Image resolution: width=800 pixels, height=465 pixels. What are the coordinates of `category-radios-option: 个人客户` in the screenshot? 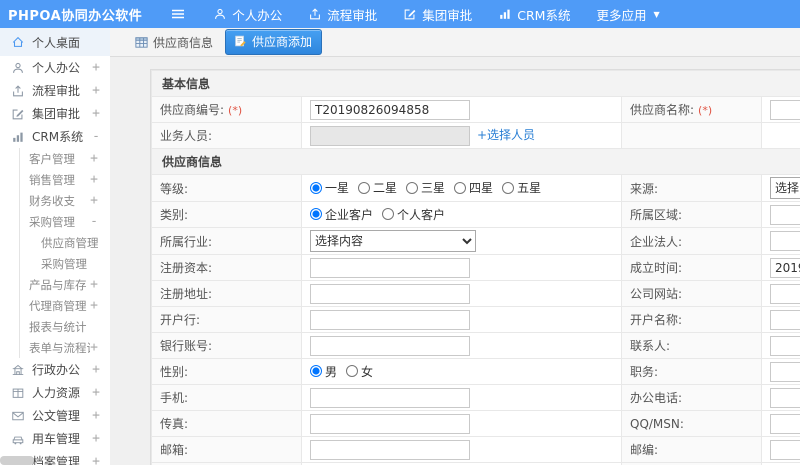 It's located at (413, 214).